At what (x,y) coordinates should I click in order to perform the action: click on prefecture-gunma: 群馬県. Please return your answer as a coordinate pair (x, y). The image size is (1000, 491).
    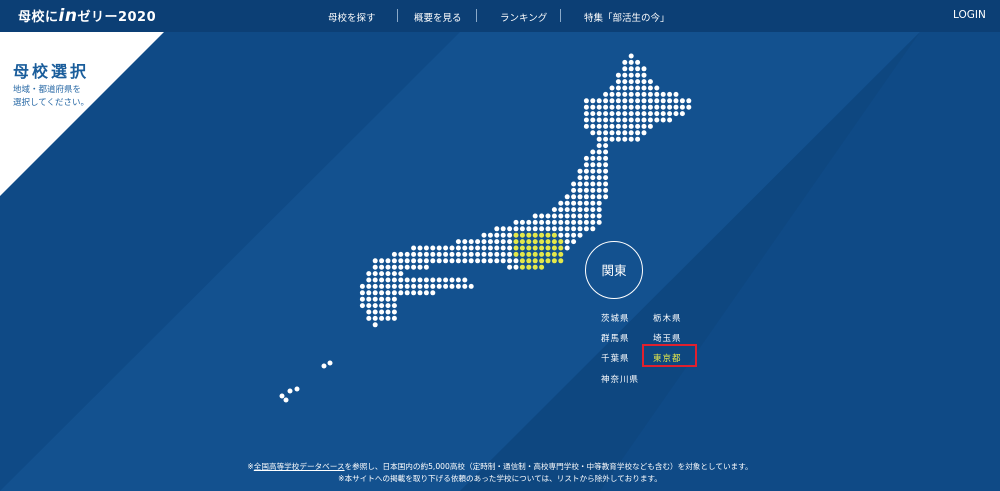
    Looking at the image, I should click on (615, 338).